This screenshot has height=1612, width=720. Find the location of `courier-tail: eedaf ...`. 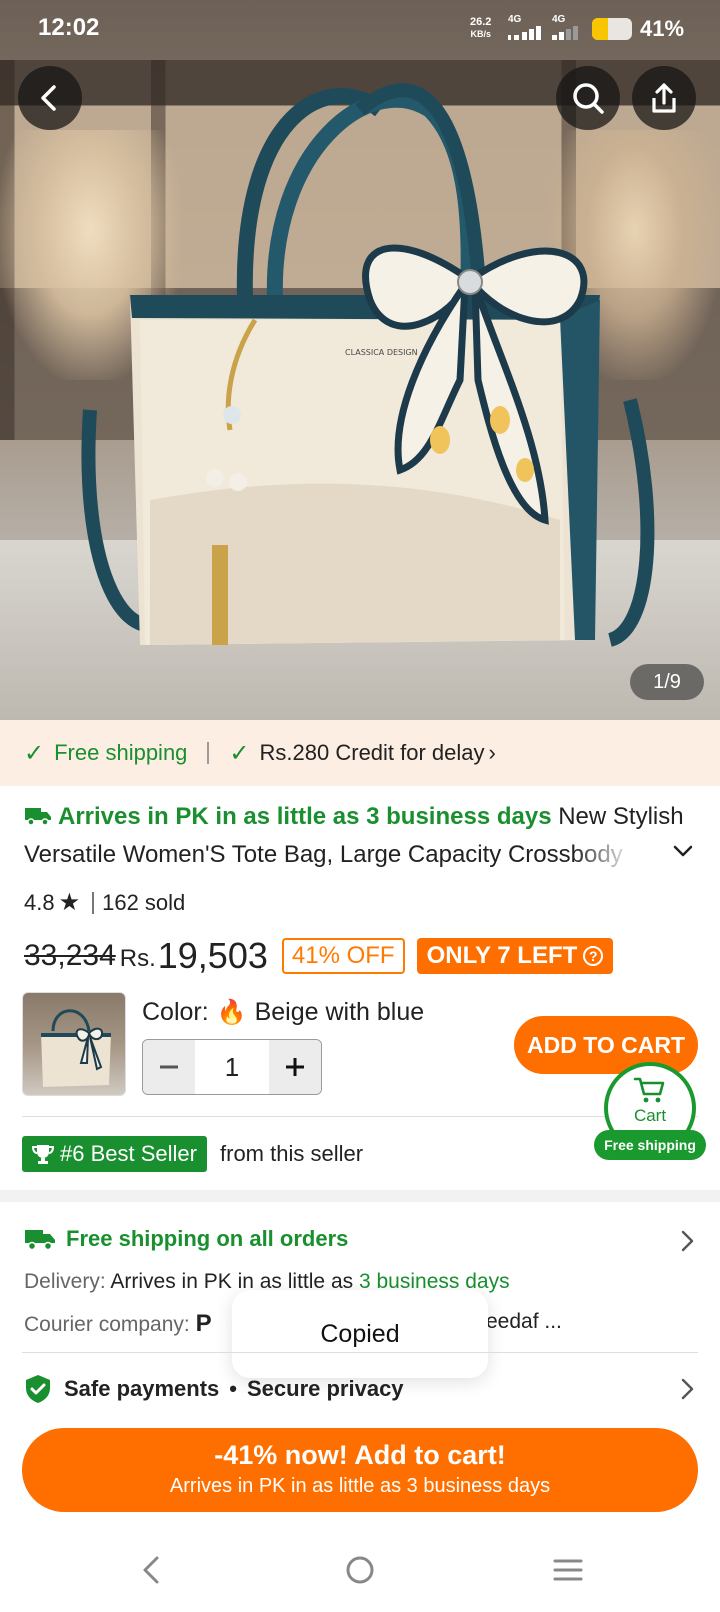

courier-tail: eedaf ... is located at coordinates (524, 1321).